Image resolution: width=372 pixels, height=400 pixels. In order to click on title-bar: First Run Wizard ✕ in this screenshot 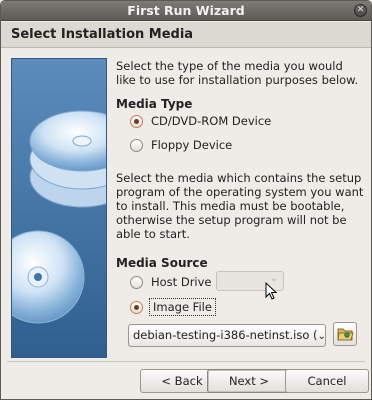, I will do `click(186, 11)`.